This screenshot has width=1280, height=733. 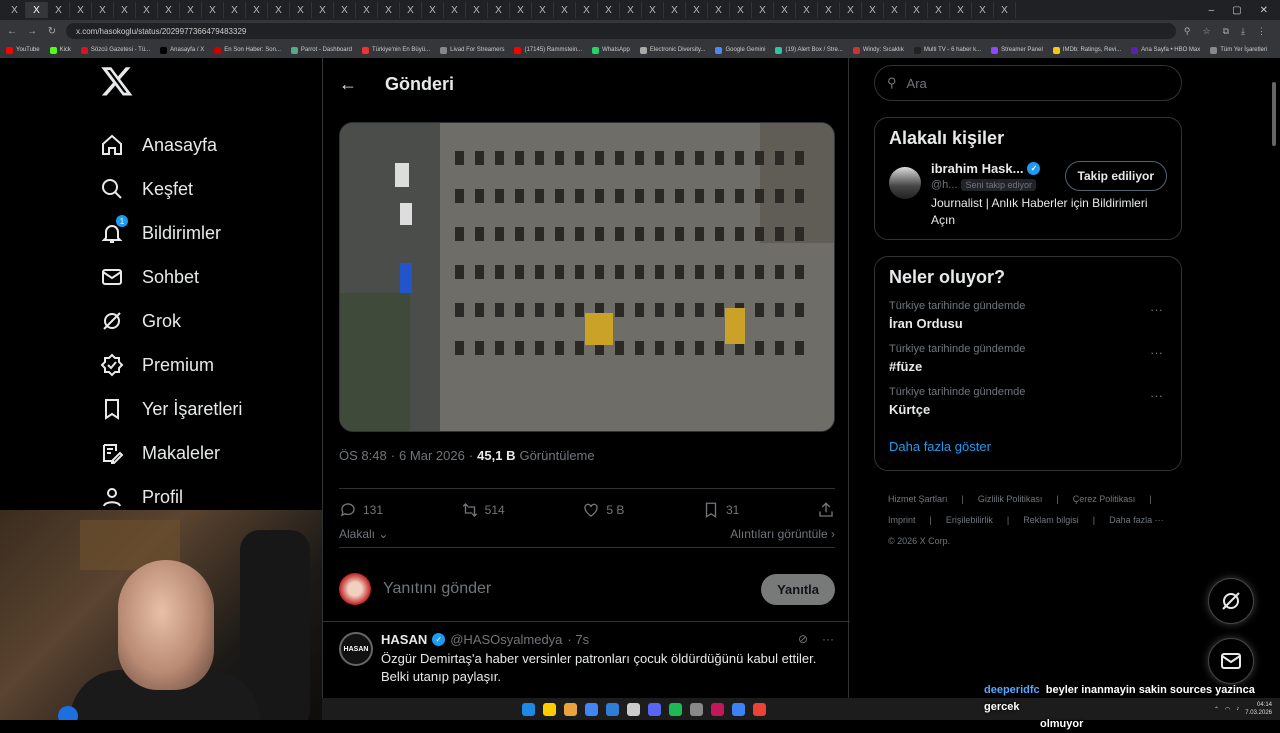 What do you see at coordinates (740, 50) in the screenshot?
I see `bookmark-item: Google Gemini` at bounding box center [740, 50].